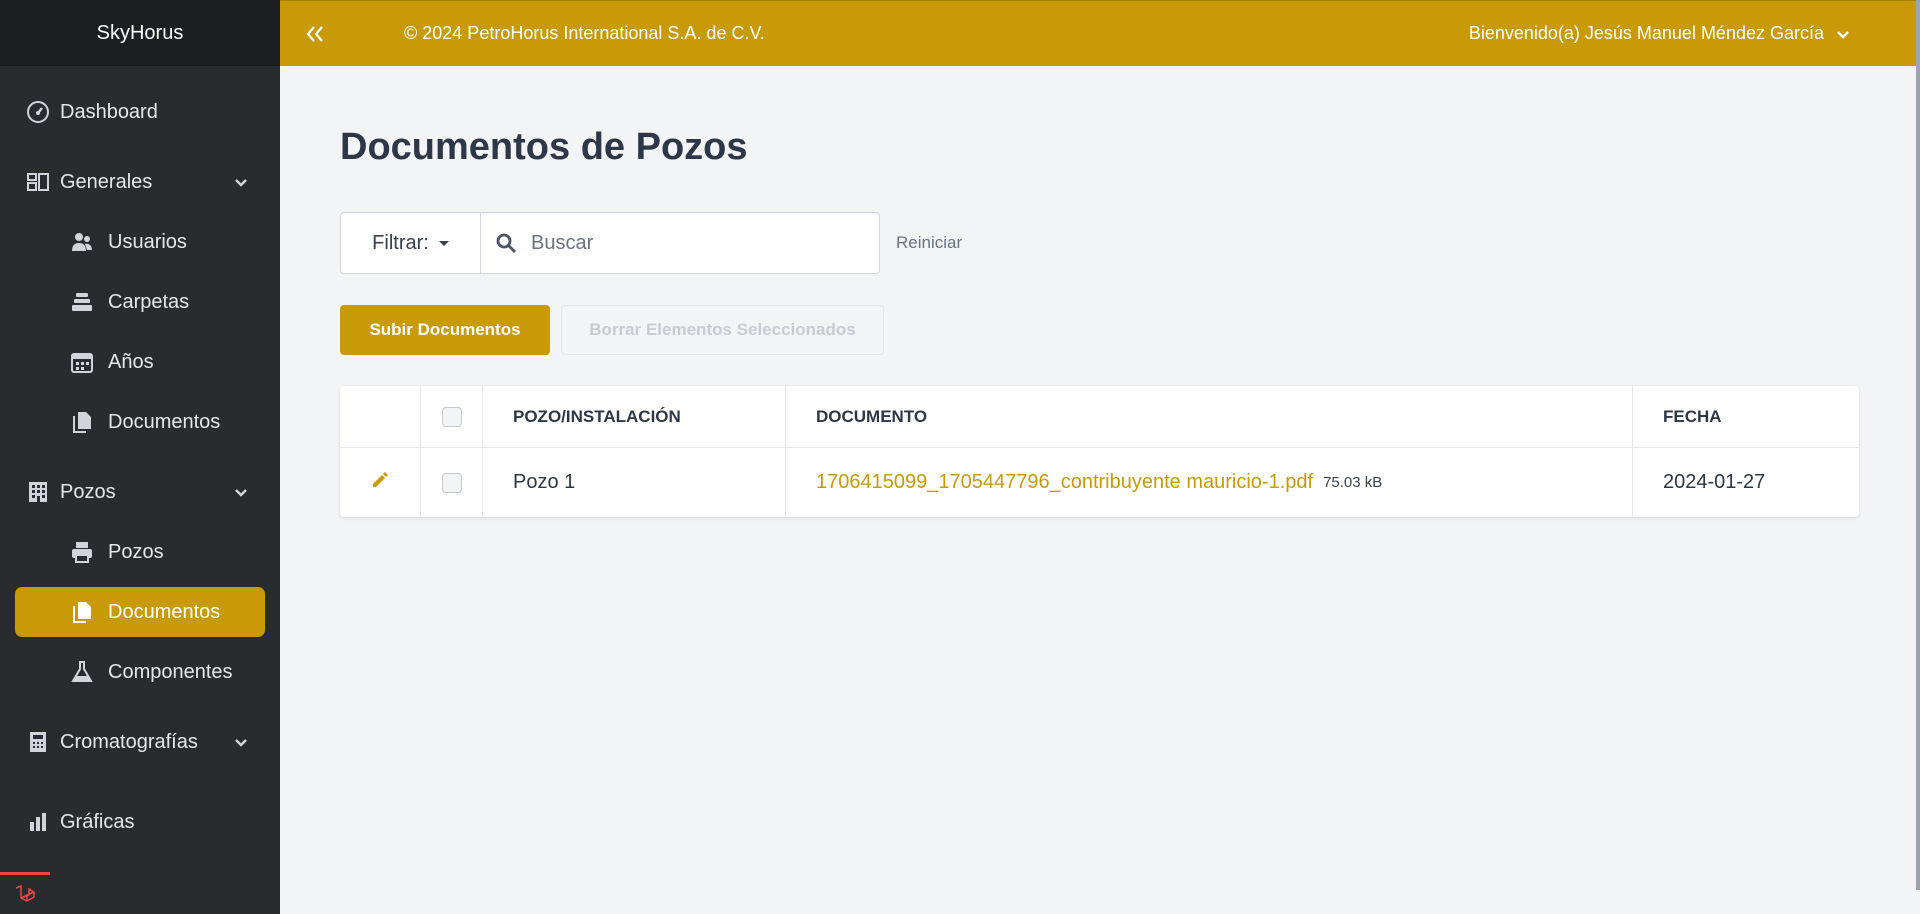  I want to click on sidebar-item-documentos-generales: Documentos, so click(140, 422).